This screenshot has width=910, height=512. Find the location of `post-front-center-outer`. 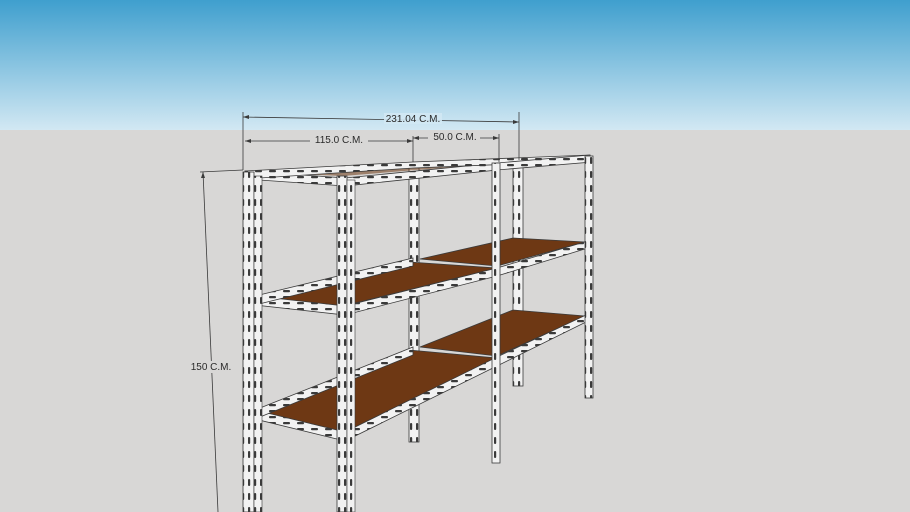

post-front-center-outer is located at coordinates (342, 343).